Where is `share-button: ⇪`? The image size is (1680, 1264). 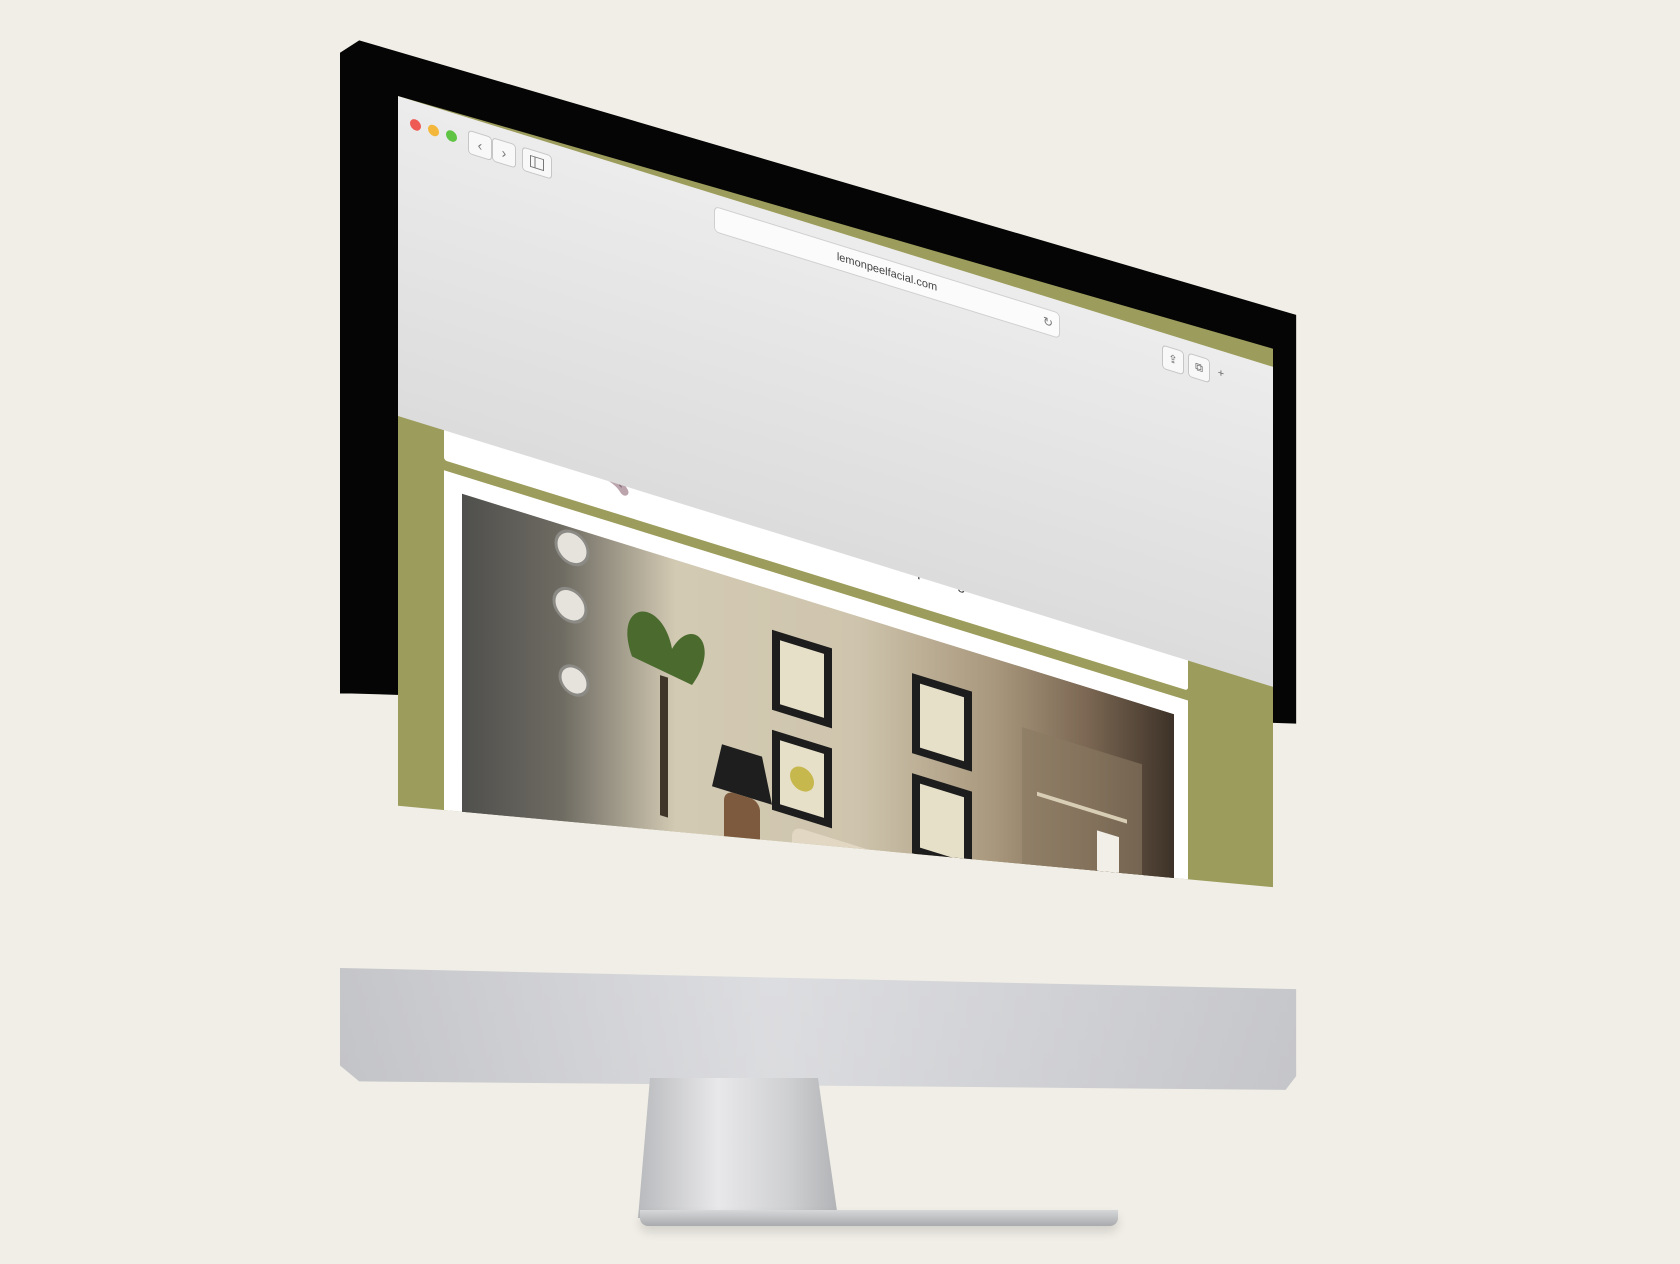
share-button: ⇪ is located at coordinates (1173, 360).